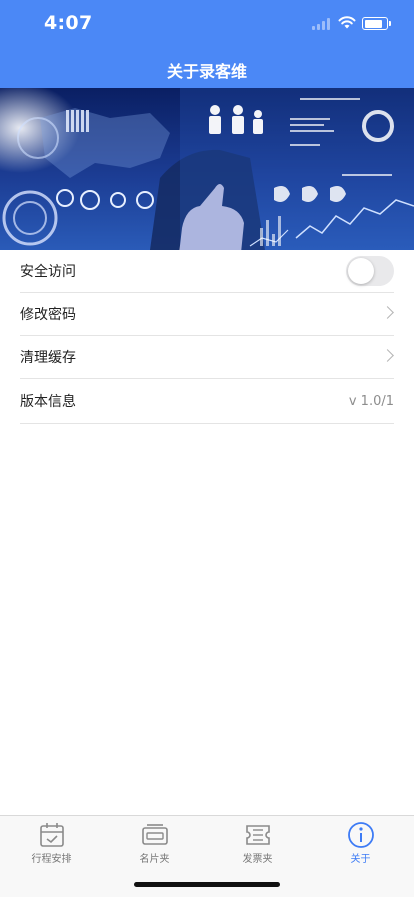 The image size is (414, 897). Describe the element at coordinates (68, 23) in the screenshot. I see `status-time: 4:07` at that location.